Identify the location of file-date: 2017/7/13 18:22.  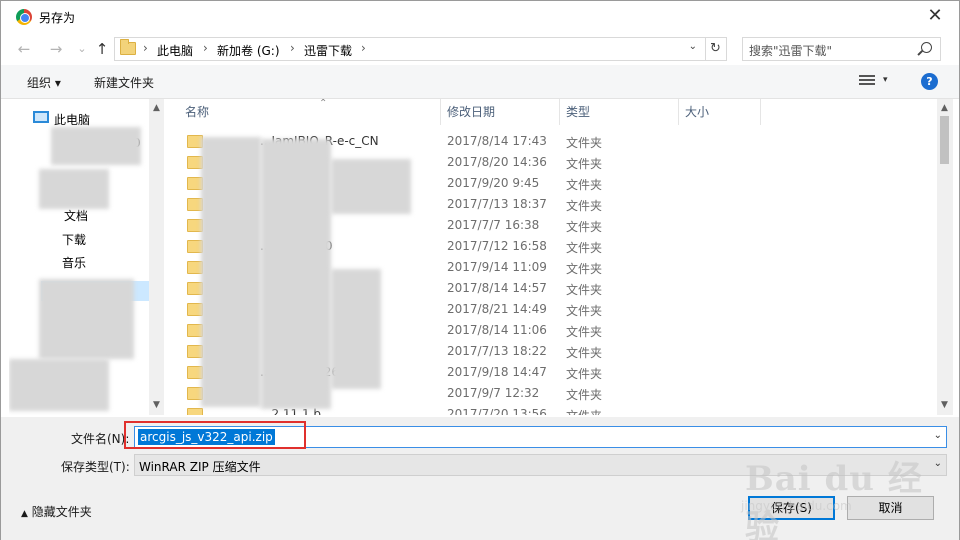
(497, 351).